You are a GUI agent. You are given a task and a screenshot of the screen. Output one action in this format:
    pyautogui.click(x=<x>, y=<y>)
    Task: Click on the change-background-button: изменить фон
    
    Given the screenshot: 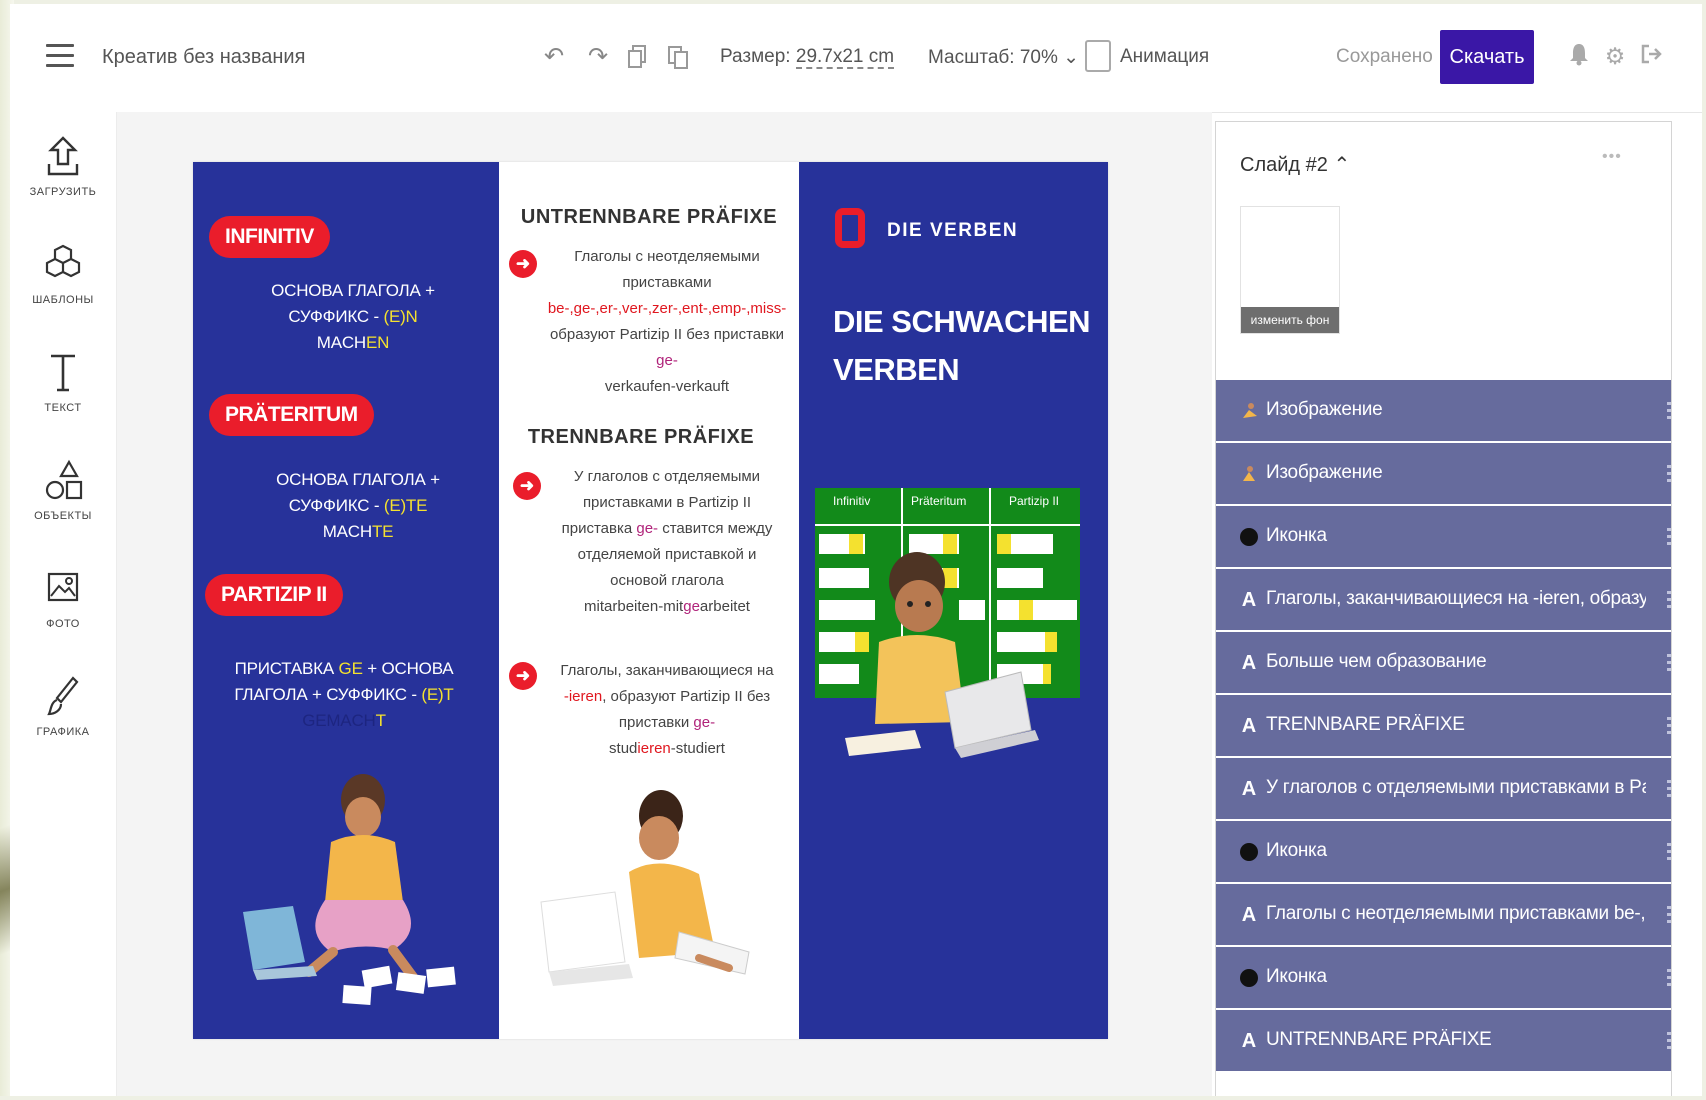 What is the action you would take?
    pyautogui.click(x=1290, y=320)
    